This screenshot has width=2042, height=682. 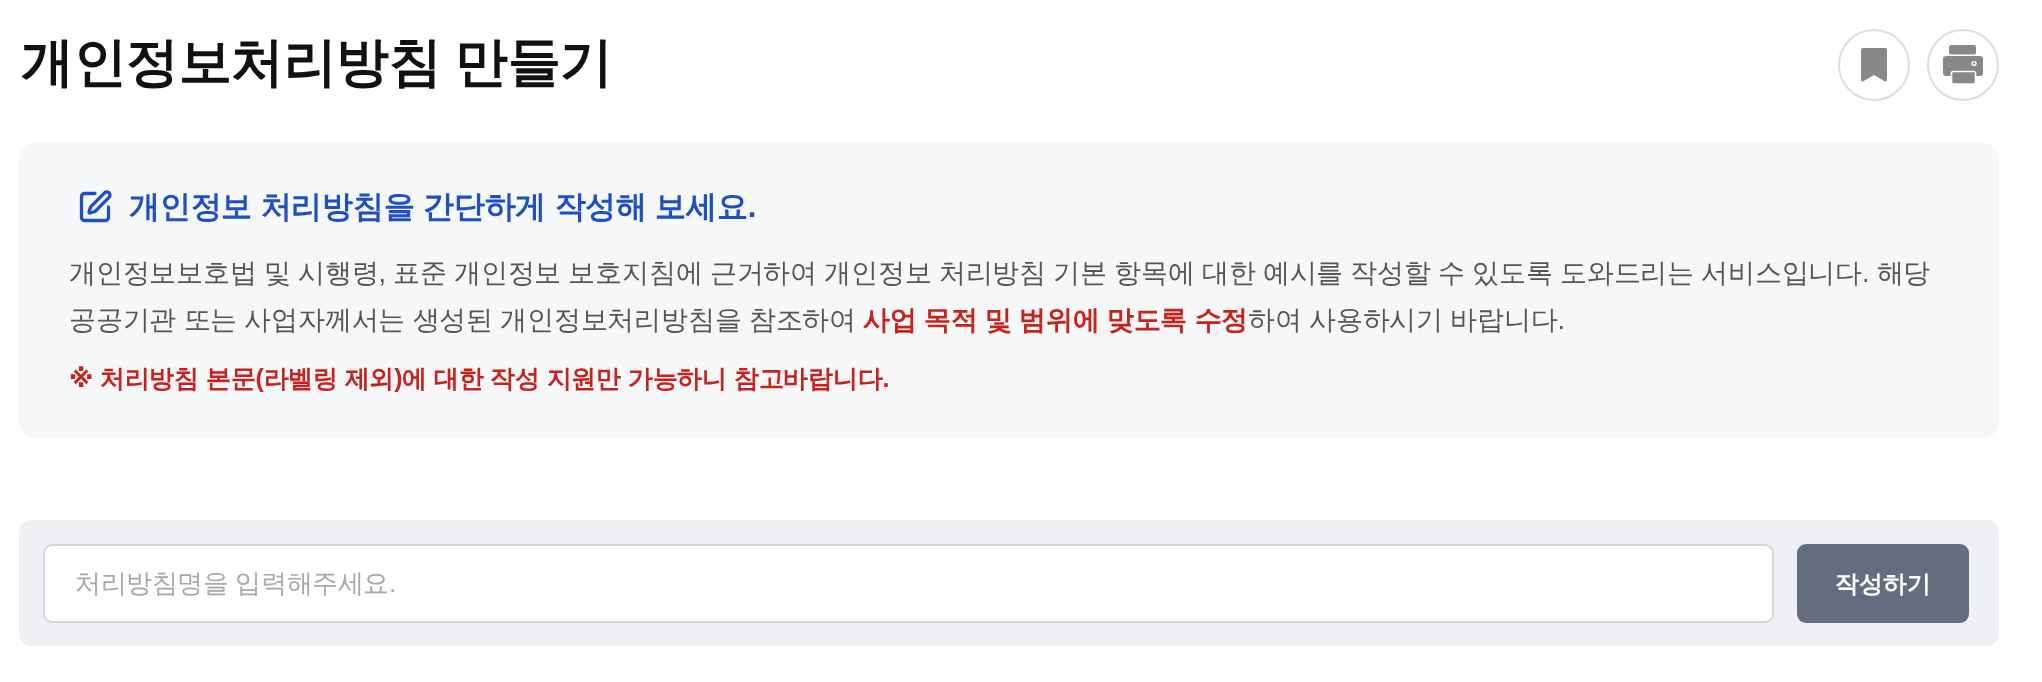 I want to click on page-title: 개인정보처리방침 만들기, so click(x=317, y=62).